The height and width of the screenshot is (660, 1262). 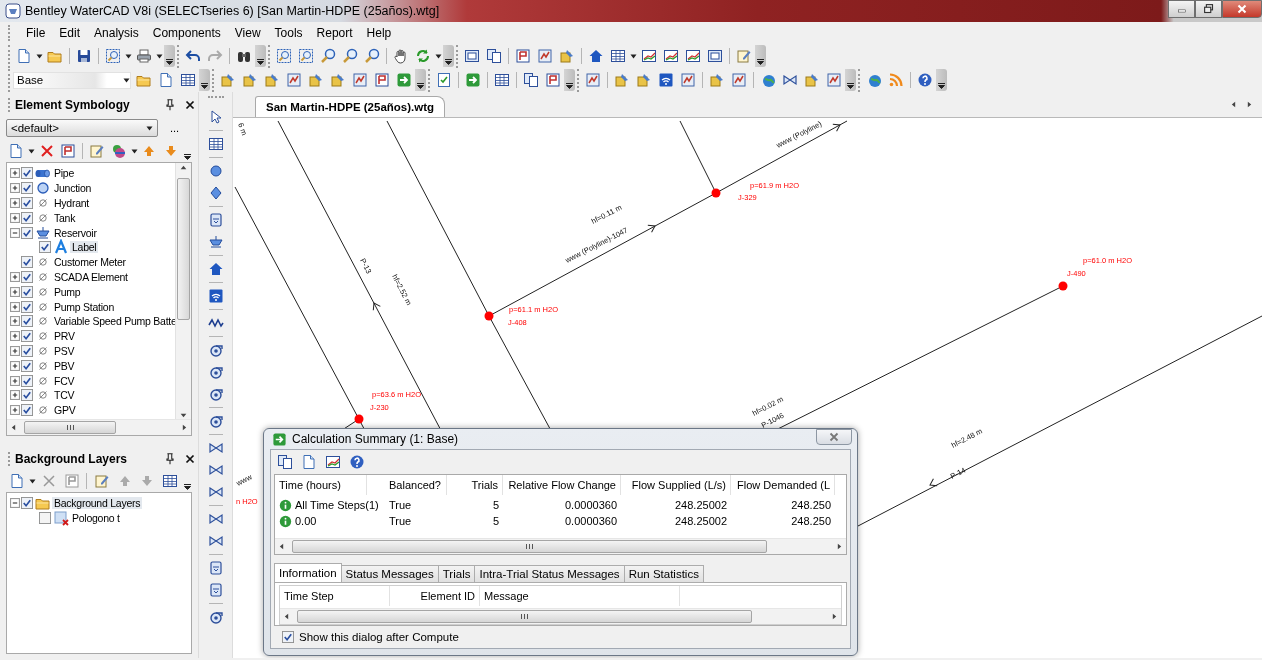 I want to click on tree-item: Pologono t, so click(x=96, y=518).